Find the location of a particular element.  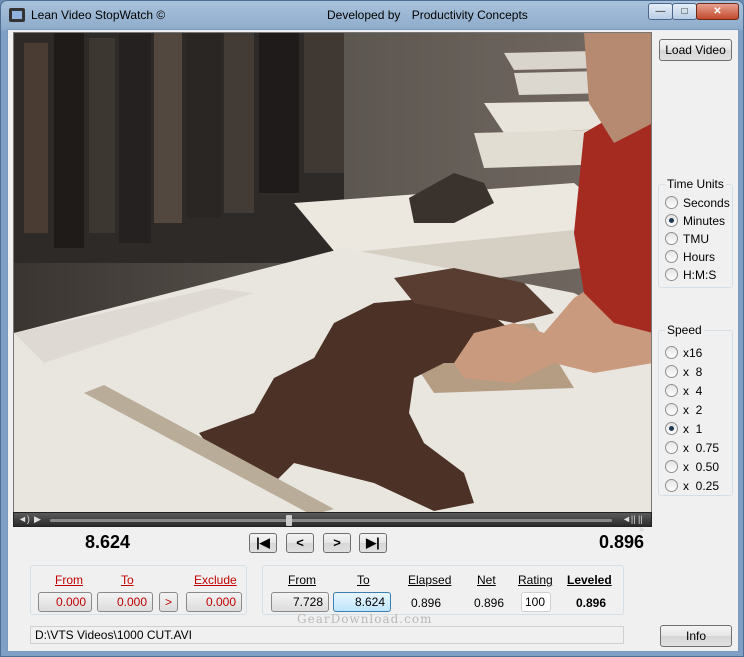

info-button: Info is located at coordinates (696, 636).